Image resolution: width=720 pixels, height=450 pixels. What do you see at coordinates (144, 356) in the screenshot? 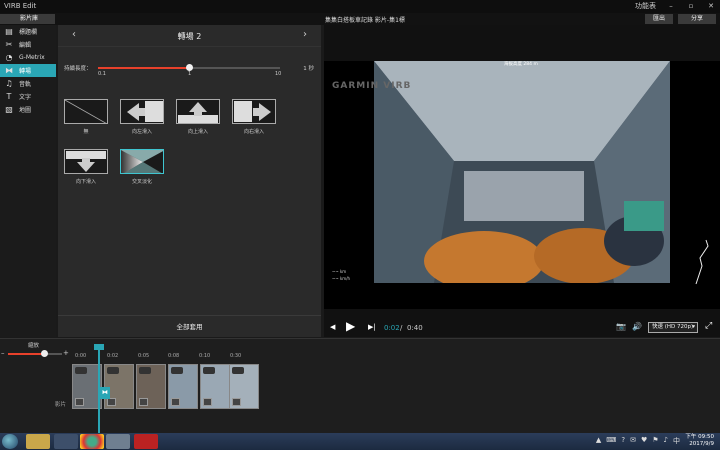
I see `ruler-tick: 0:05` at bounding box center [144, 356].